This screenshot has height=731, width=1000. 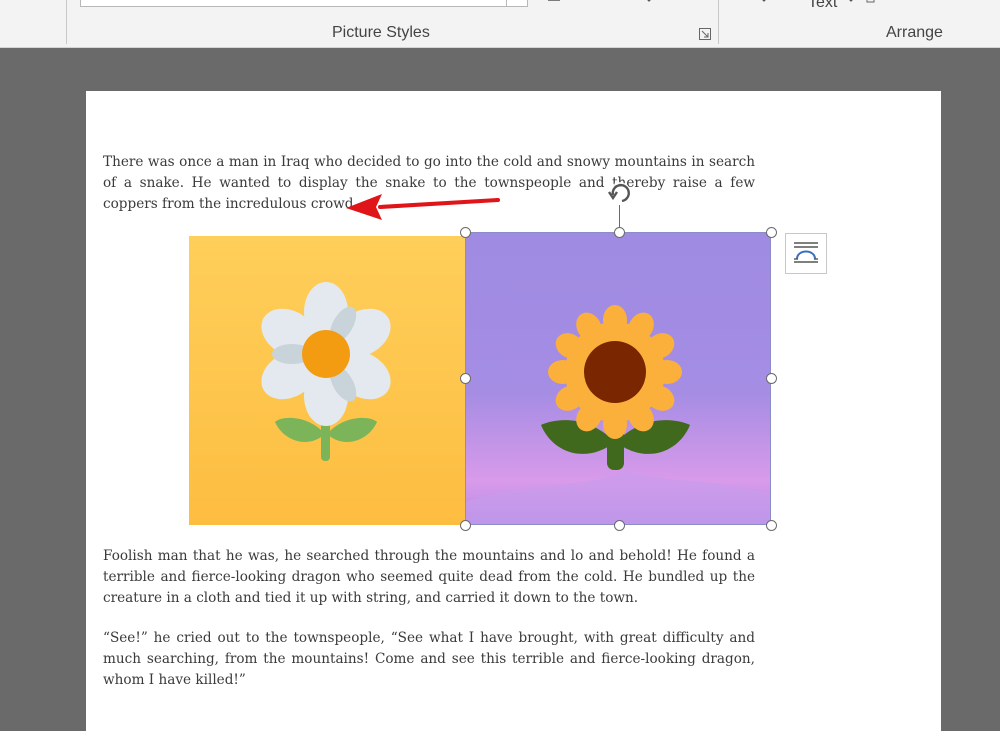 What do you see at coordinates (822, 6) in the screenshot?
I see `wrap-text-button-label: Text` at bounding box center [822, 6].